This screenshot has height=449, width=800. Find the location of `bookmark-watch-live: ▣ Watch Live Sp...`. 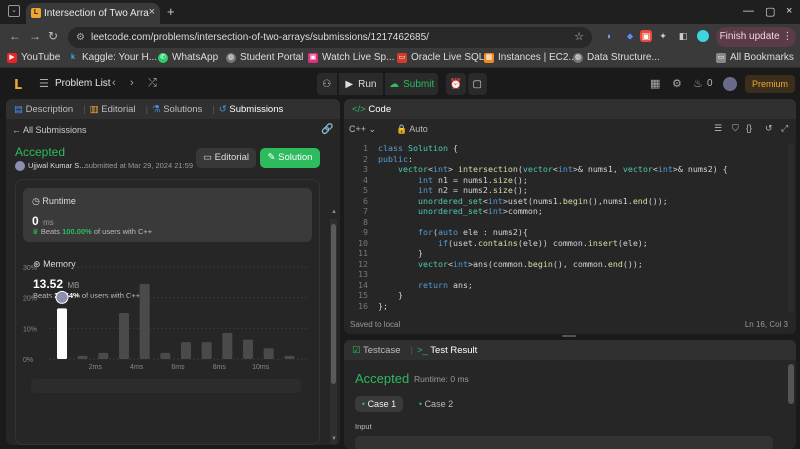

bookmark-watch-live: ▣ Watch Live Sp... is located at coordinates (351, 57).